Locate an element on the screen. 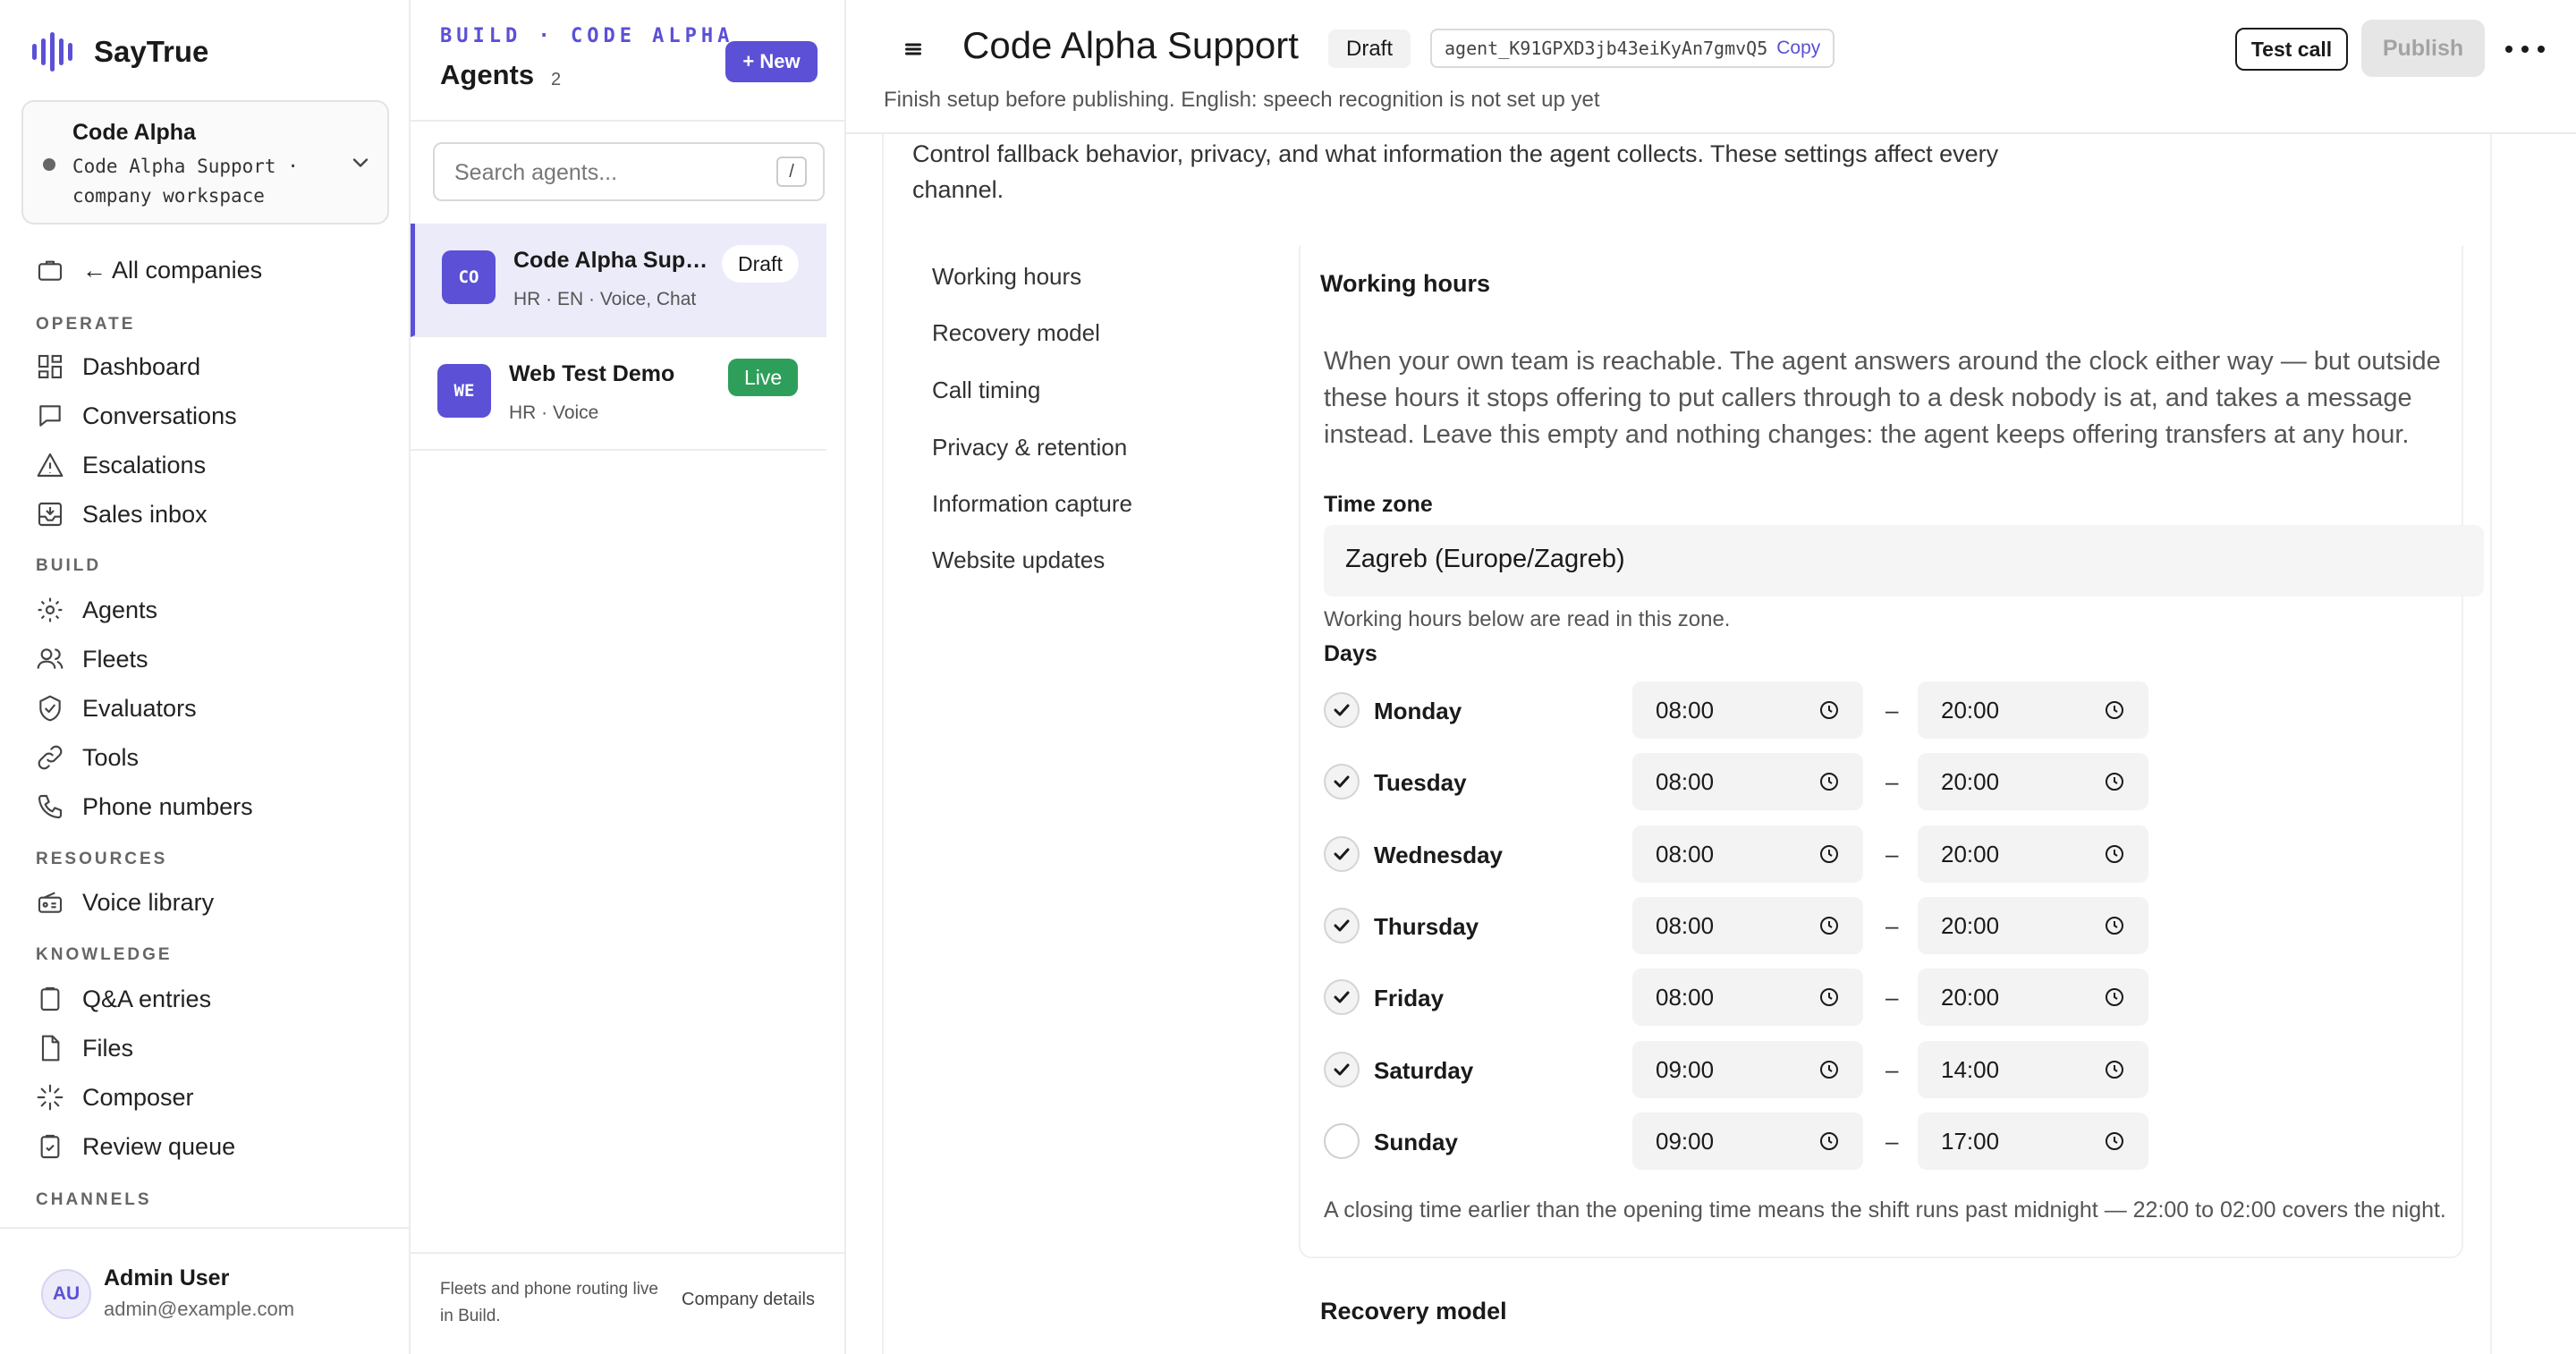 Image resolution: width=2576 pixels, height=1354 pixels. nav-tools: Tools is located at coordinates (87, 757).